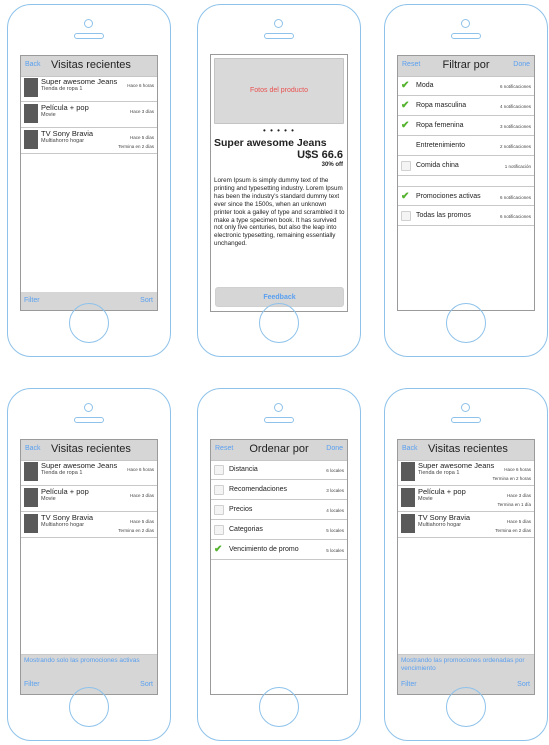  What do you see at coordinates (466, 216) in the screenshot?
I see `filter-option: Todas las promos 6 notificaciones` at bounding box center [466, 216].